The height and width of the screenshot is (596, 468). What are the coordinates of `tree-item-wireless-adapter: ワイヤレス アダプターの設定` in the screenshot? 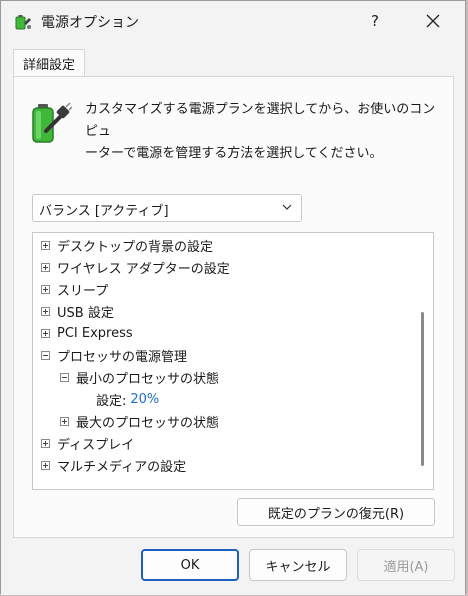 It's located at (135, 267).